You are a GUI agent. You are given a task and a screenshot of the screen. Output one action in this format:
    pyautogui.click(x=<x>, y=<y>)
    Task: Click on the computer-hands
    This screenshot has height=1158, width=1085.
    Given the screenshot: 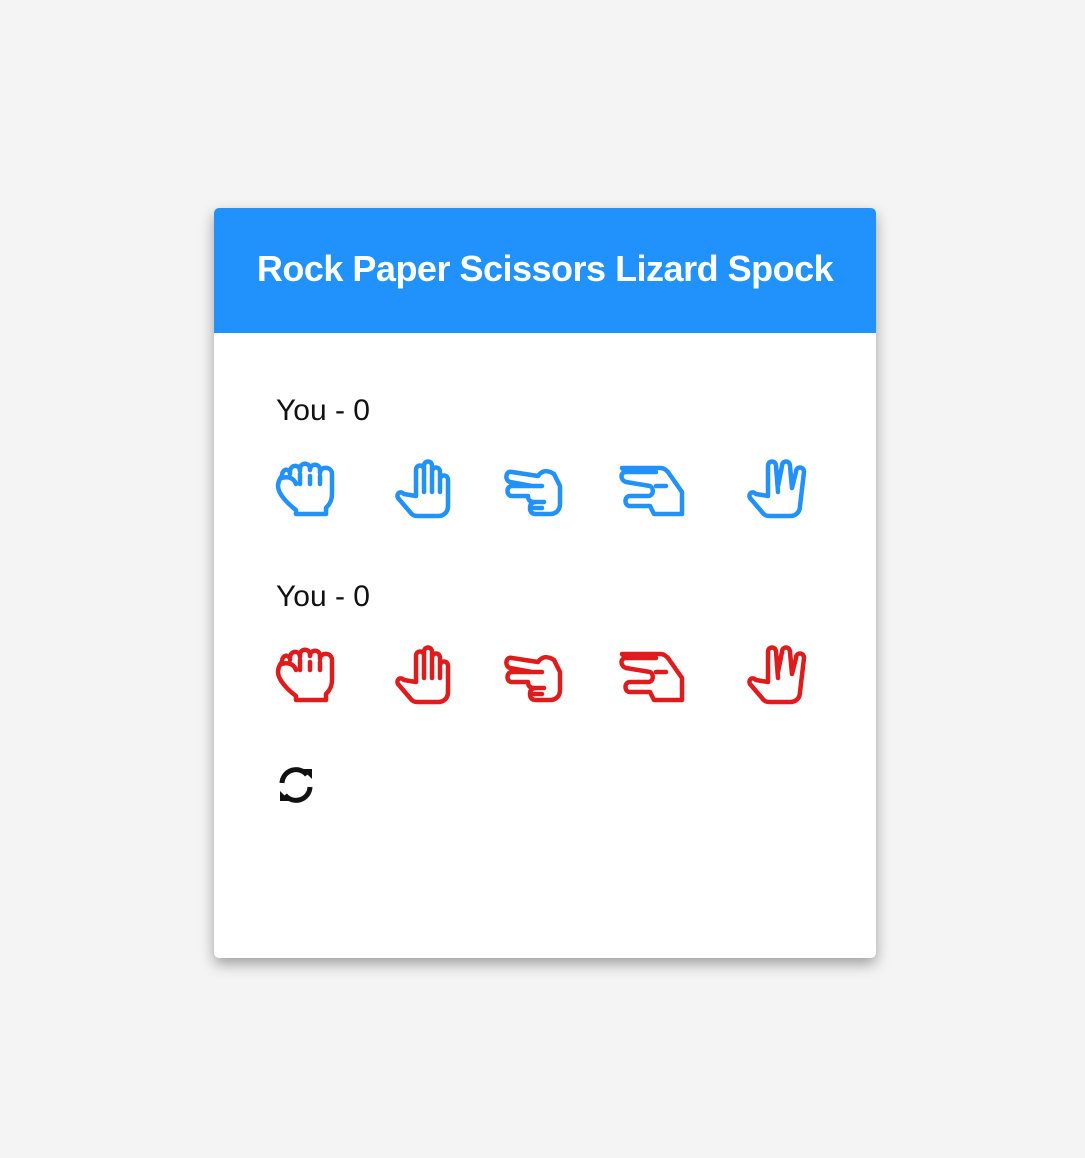 What is the action you would take?
    pyautogui.click(x=545, y=674)
    